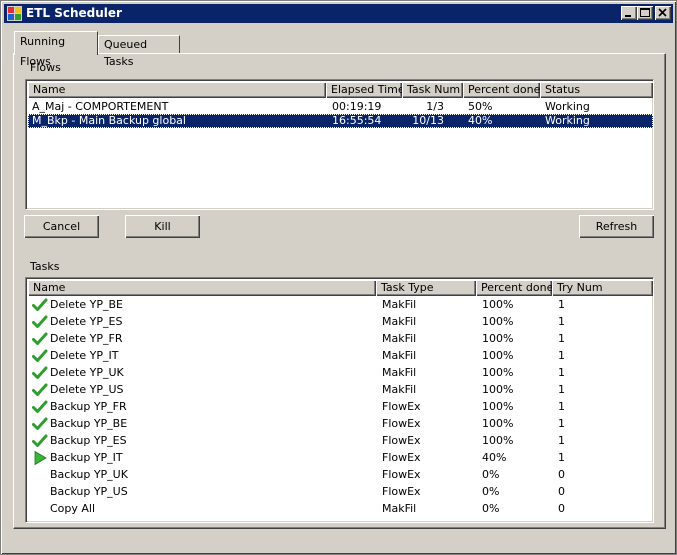 The image size is (677, 555). Describe the element at coordinates (45, 266) in the screenshot. I see `tasks-group-label: Tasks` at that location.